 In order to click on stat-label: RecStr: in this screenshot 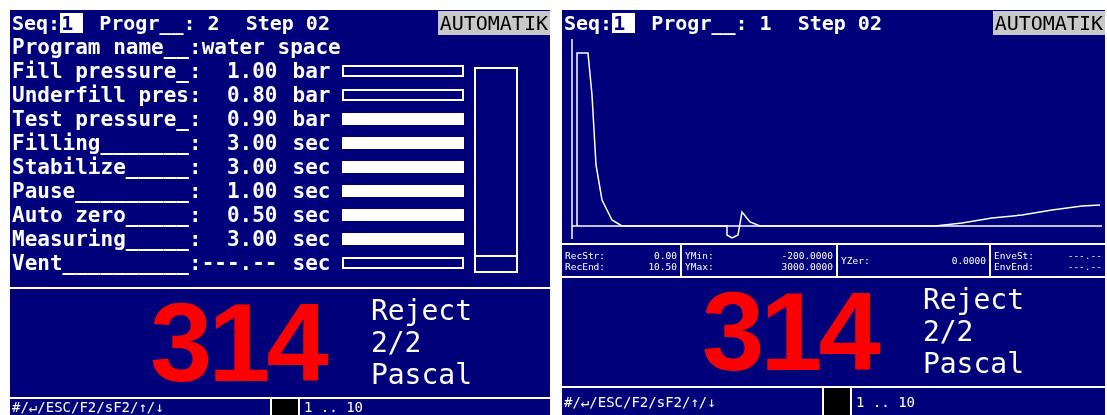, I will do `click(585, 255)`.